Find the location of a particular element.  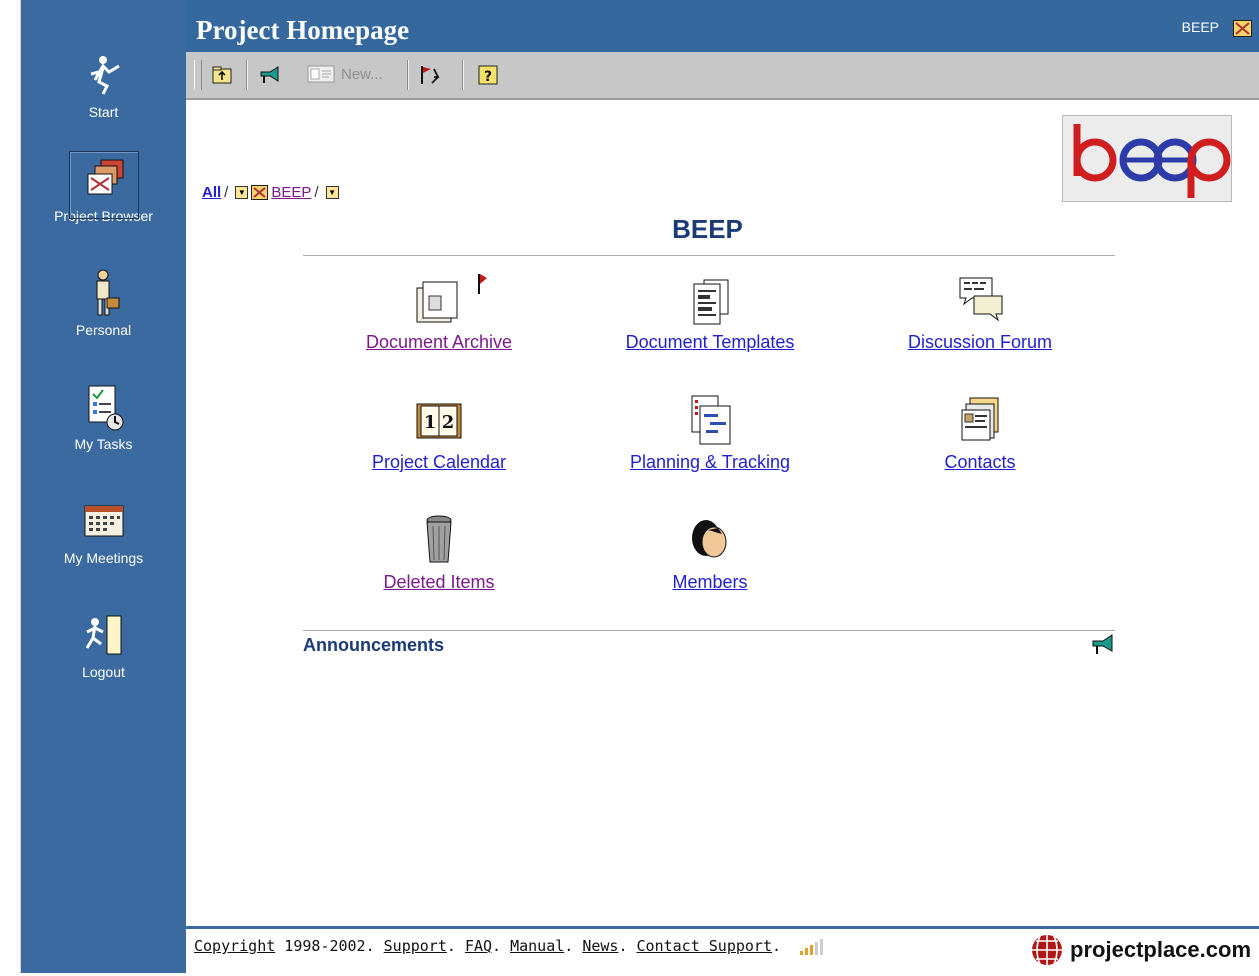

projectplace-logo: projectplace.com is located at coordinates (1140, 950).